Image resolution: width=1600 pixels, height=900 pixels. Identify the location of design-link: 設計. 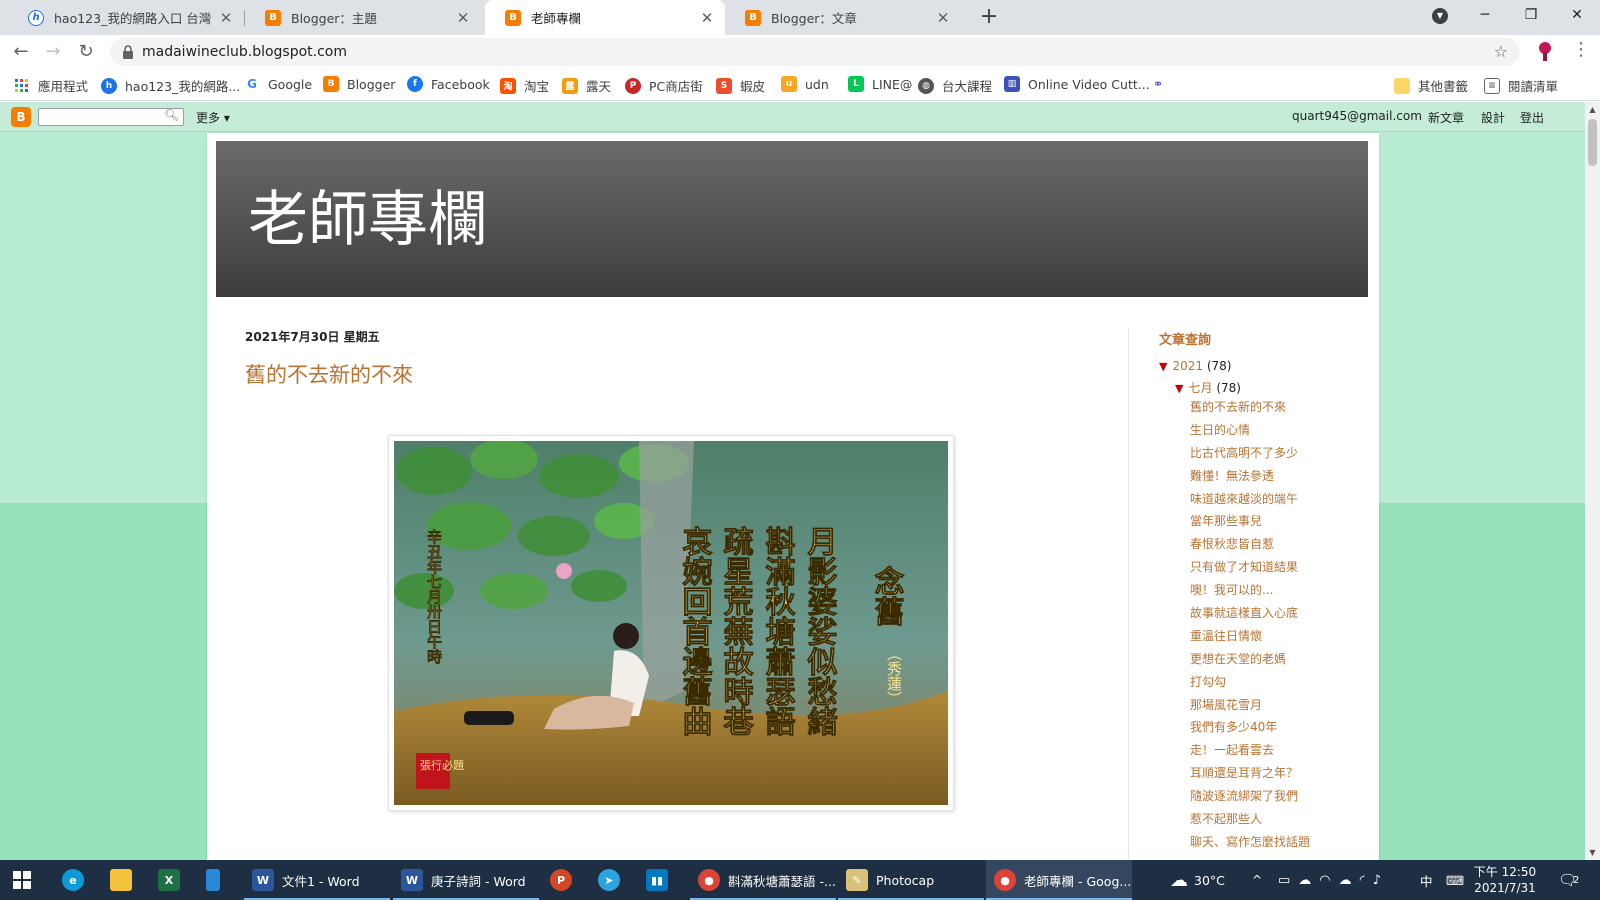
(1493, 117).